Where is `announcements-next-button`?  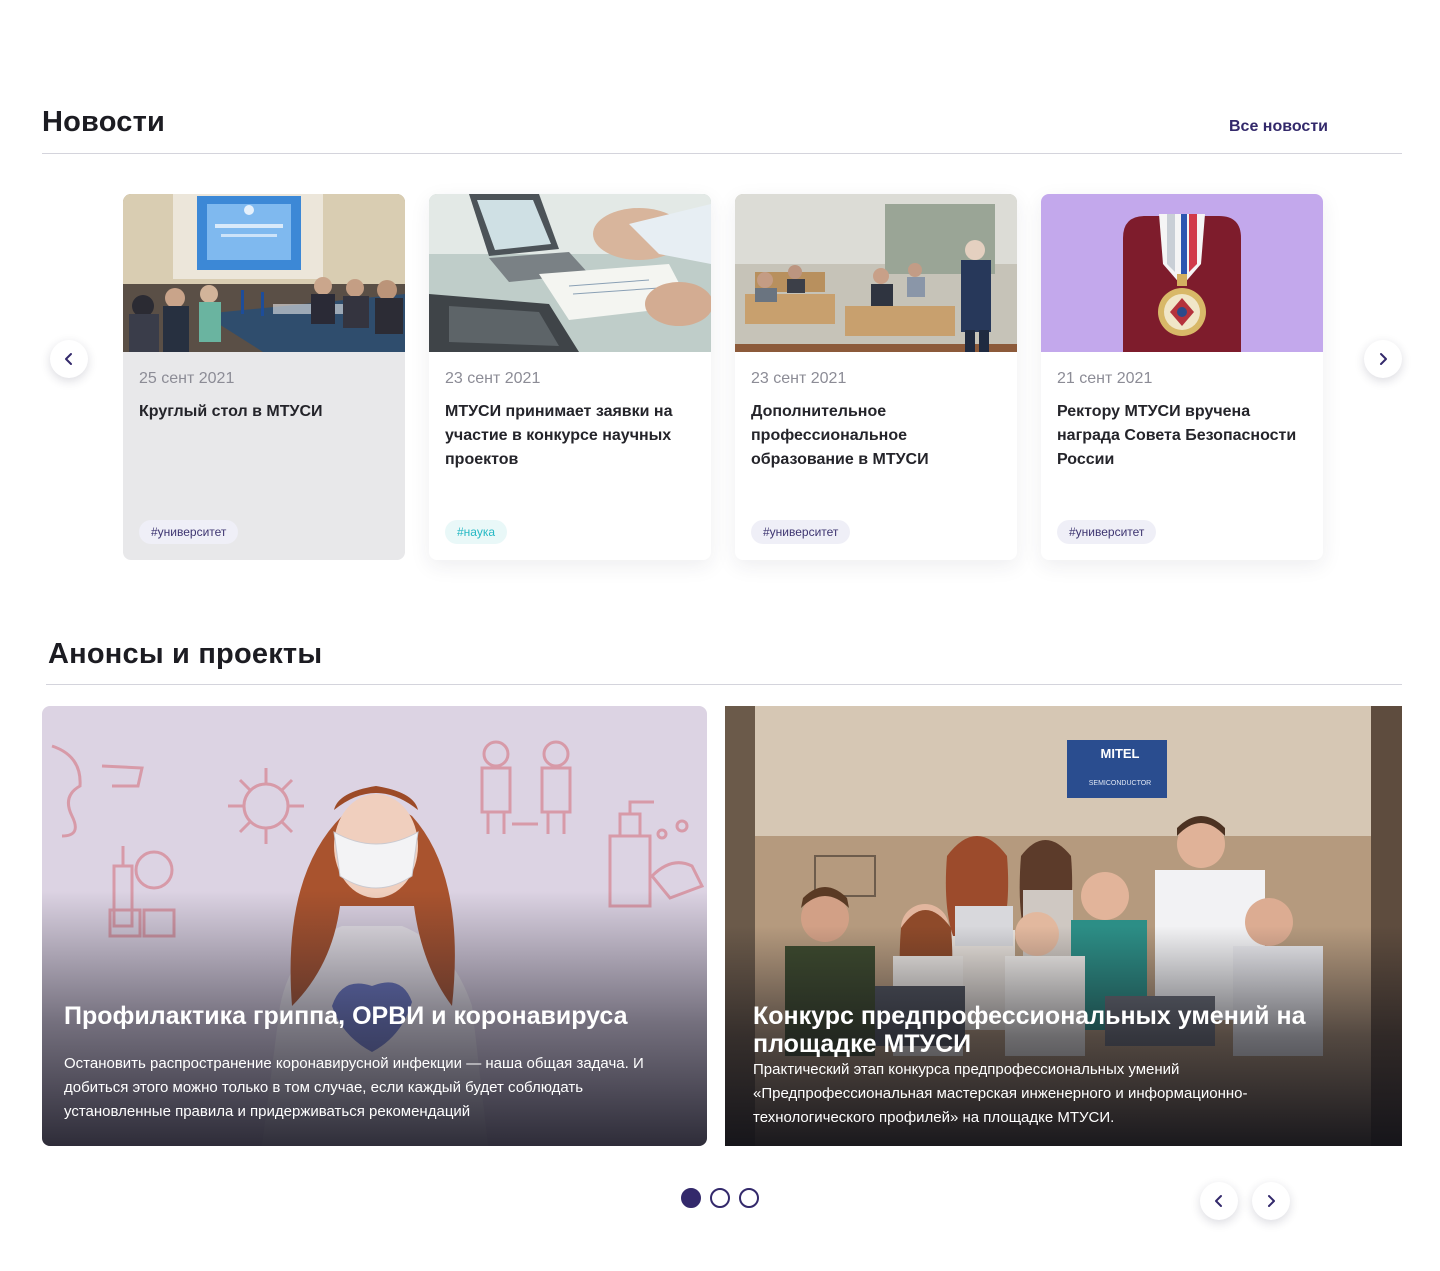
announcements-next-button is located at coordinates (1271, 1201).